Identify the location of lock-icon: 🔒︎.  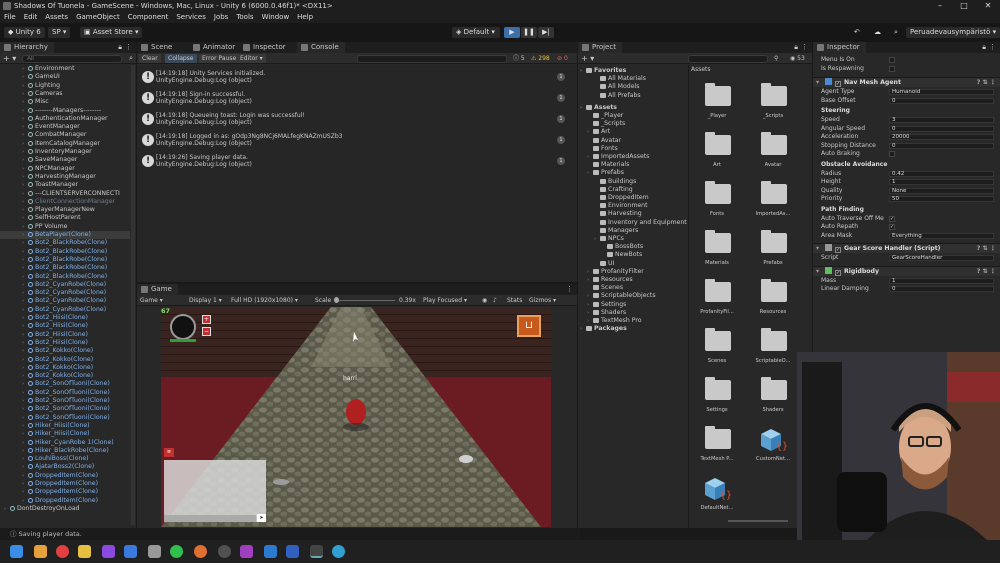
(796, 47).